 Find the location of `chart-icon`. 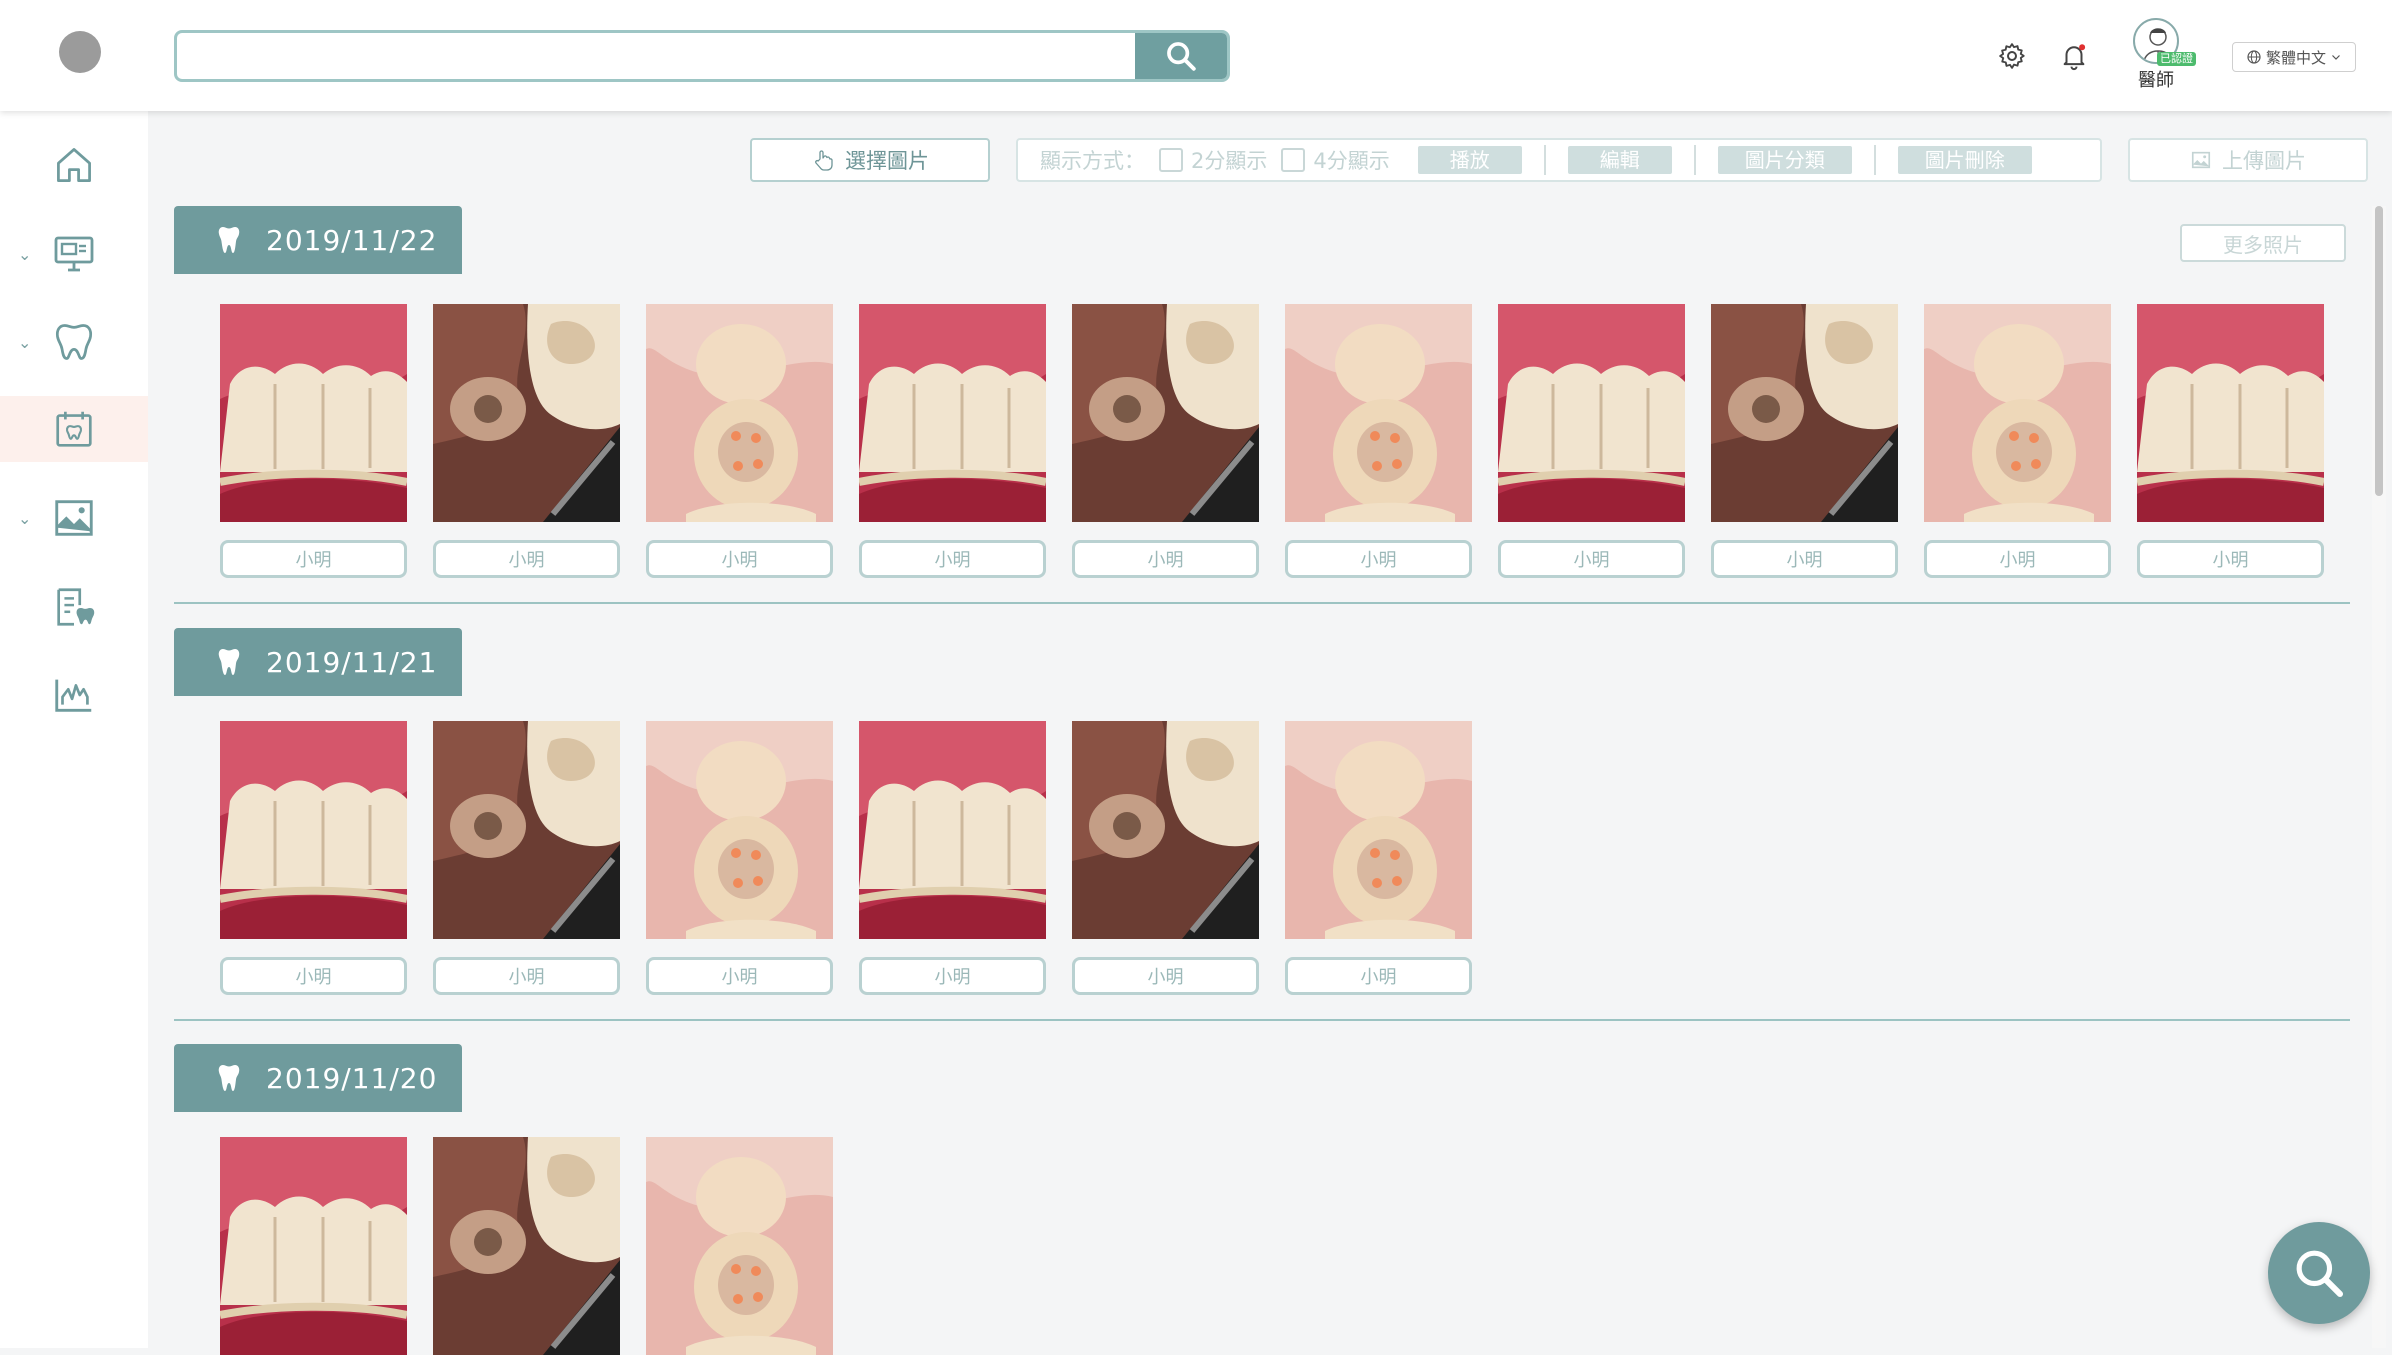

chart-icon is located at coordinates (73, 695).